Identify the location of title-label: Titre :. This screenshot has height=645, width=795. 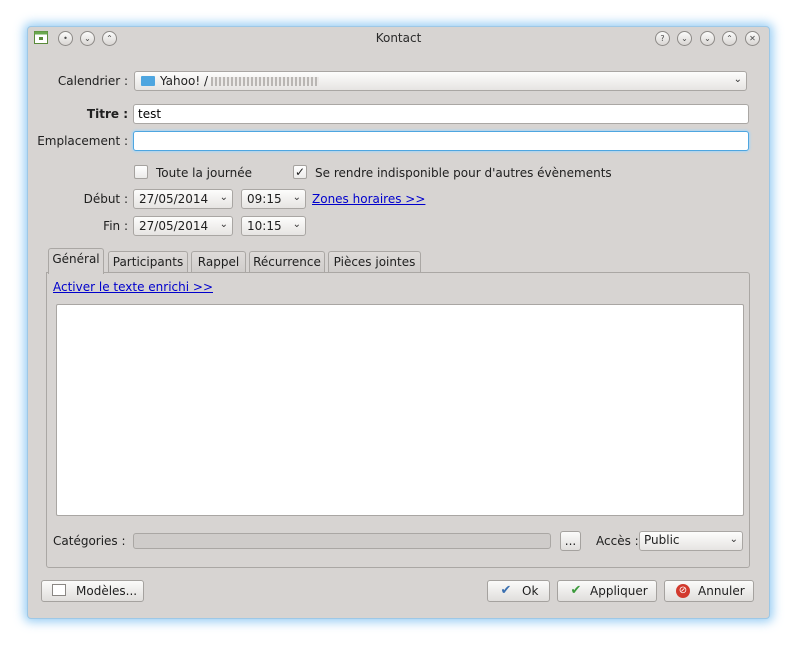
(107, 114).